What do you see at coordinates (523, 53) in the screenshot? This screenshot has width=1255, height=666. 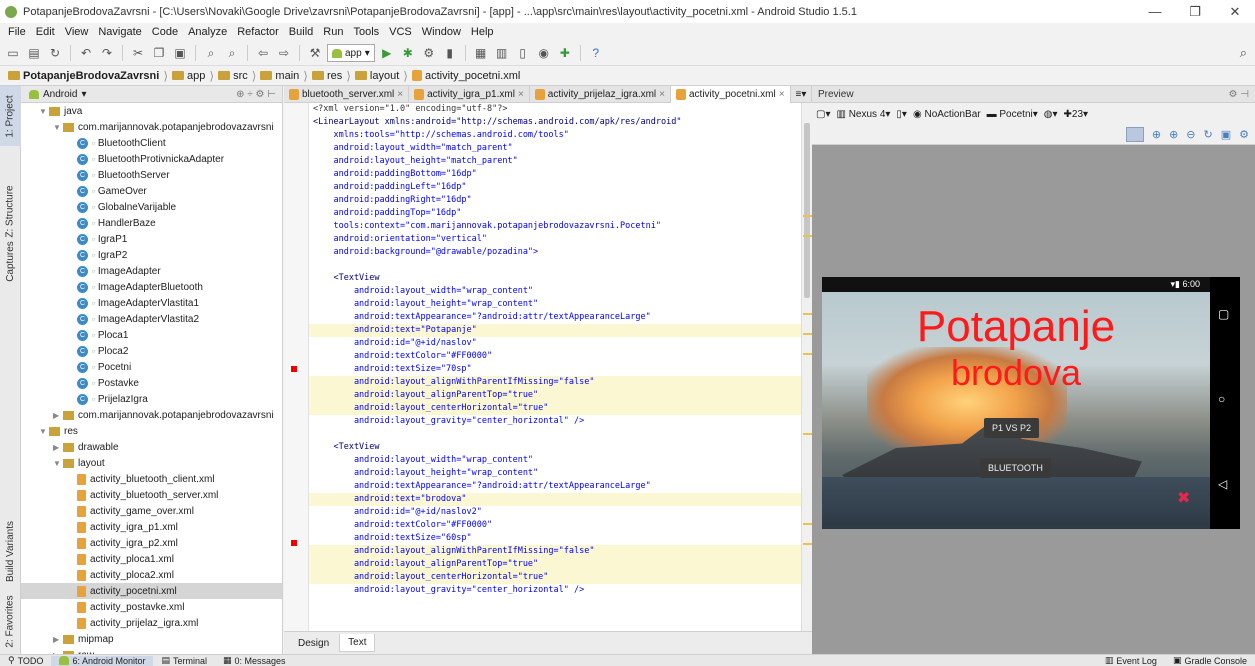 I see `avd-manager-icon: ▯` at bounding box center [523, 53].